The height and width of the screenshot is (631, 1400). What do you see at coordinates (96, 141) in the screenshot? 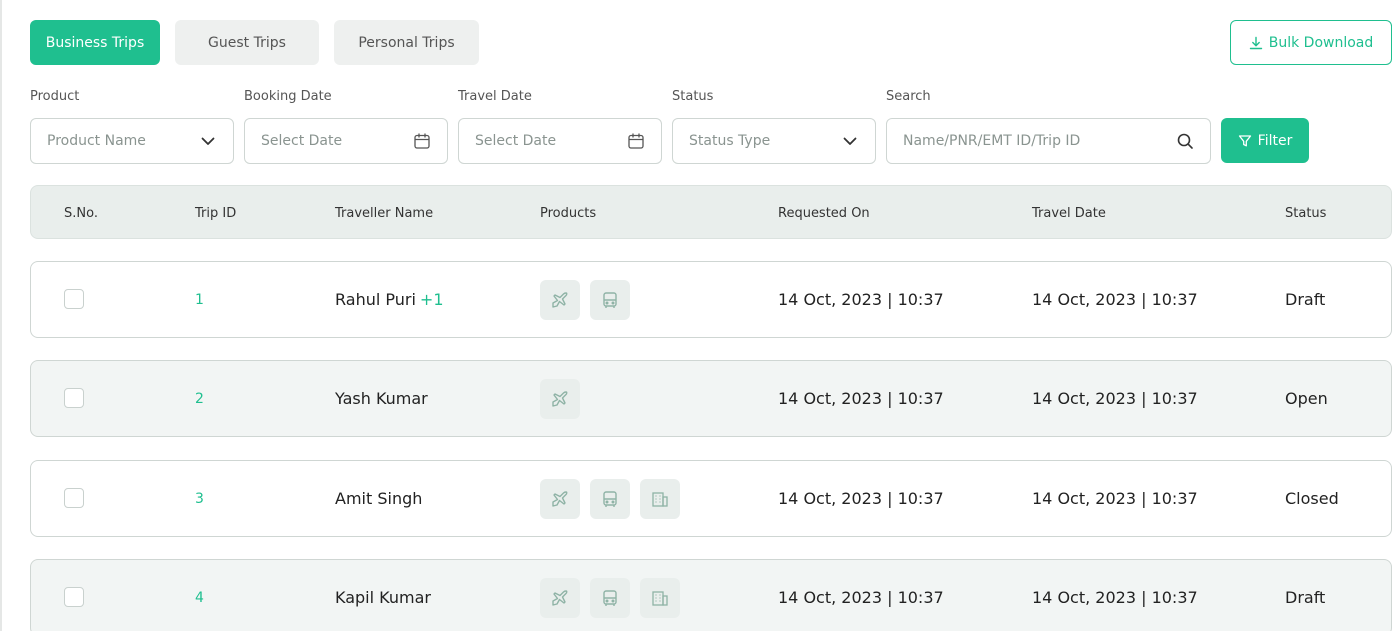
I see `product-select-placeholder: Product Name` at bounding box center [96, 141].